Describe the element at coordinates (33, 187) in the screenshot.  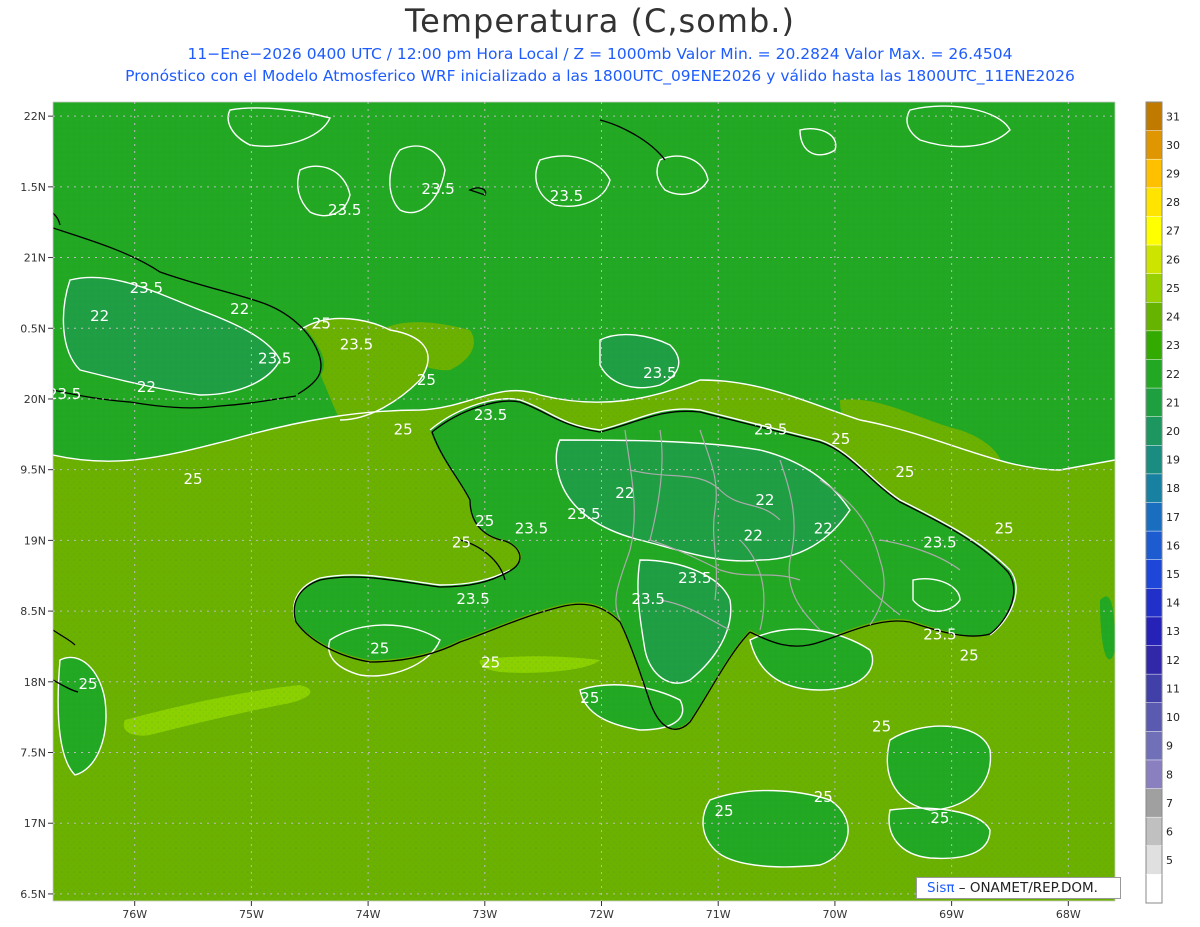
I see `lat-tick-label: 1.5N` at that location.